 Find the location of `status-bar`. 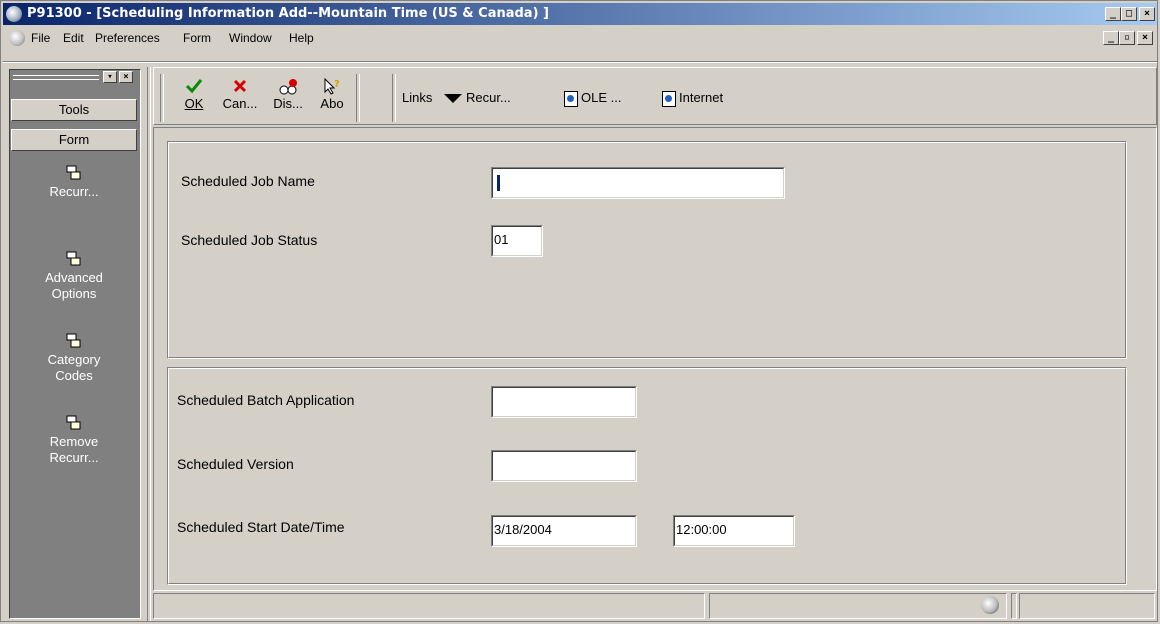

status-bar is located at coordinates (655, 607).